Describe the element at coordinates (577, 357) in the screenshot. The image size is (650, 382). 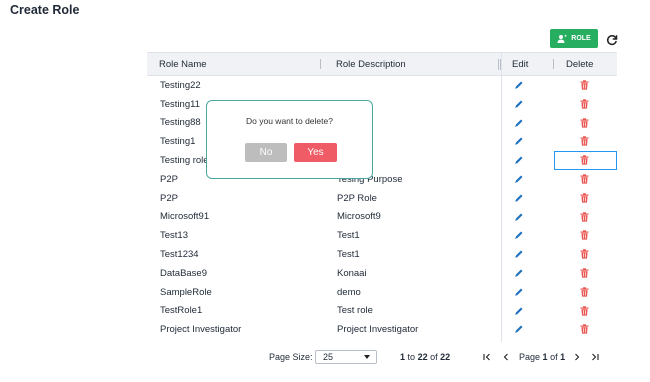
I see `next-page-icon` at that location.